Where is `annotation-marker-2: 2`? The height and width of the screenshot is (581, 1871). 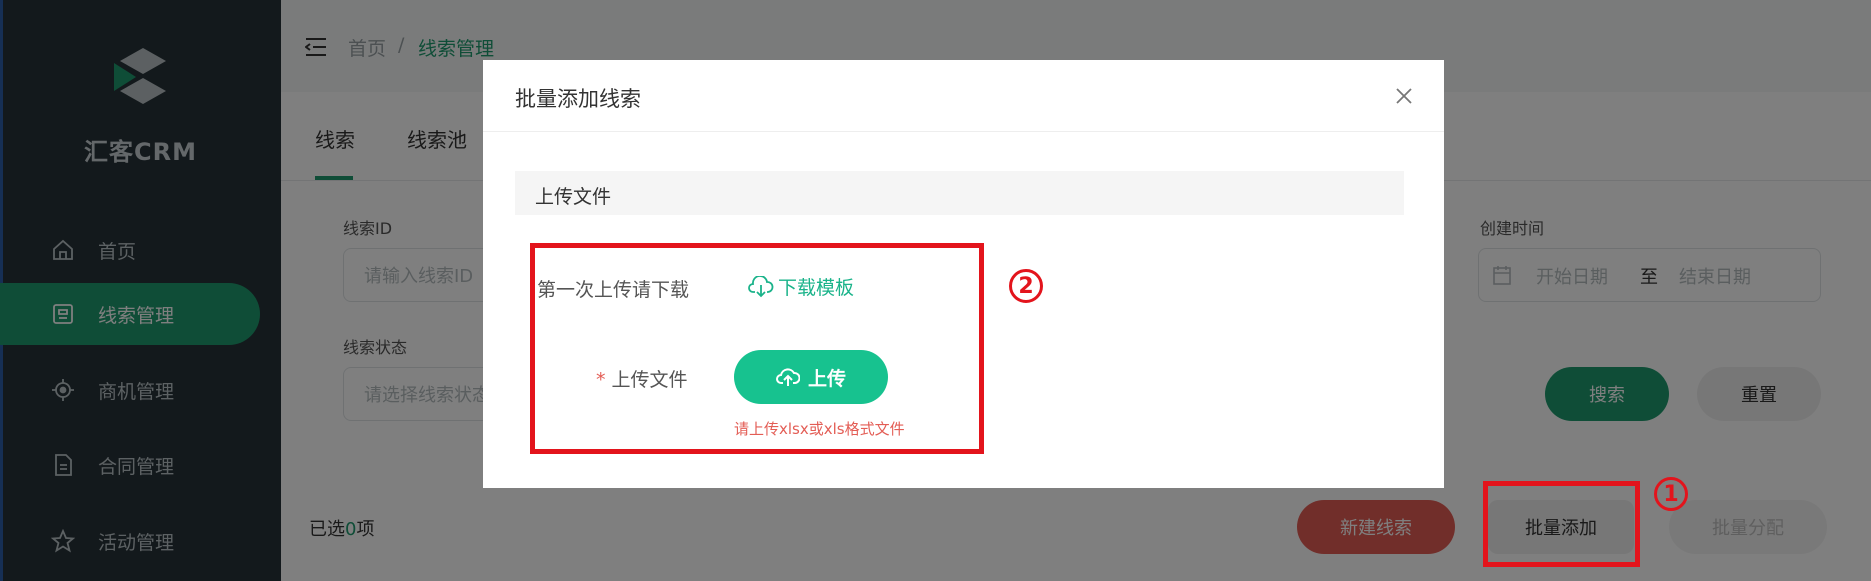
annotation-marker-2: 2 is located at coordinates (1026, 286).